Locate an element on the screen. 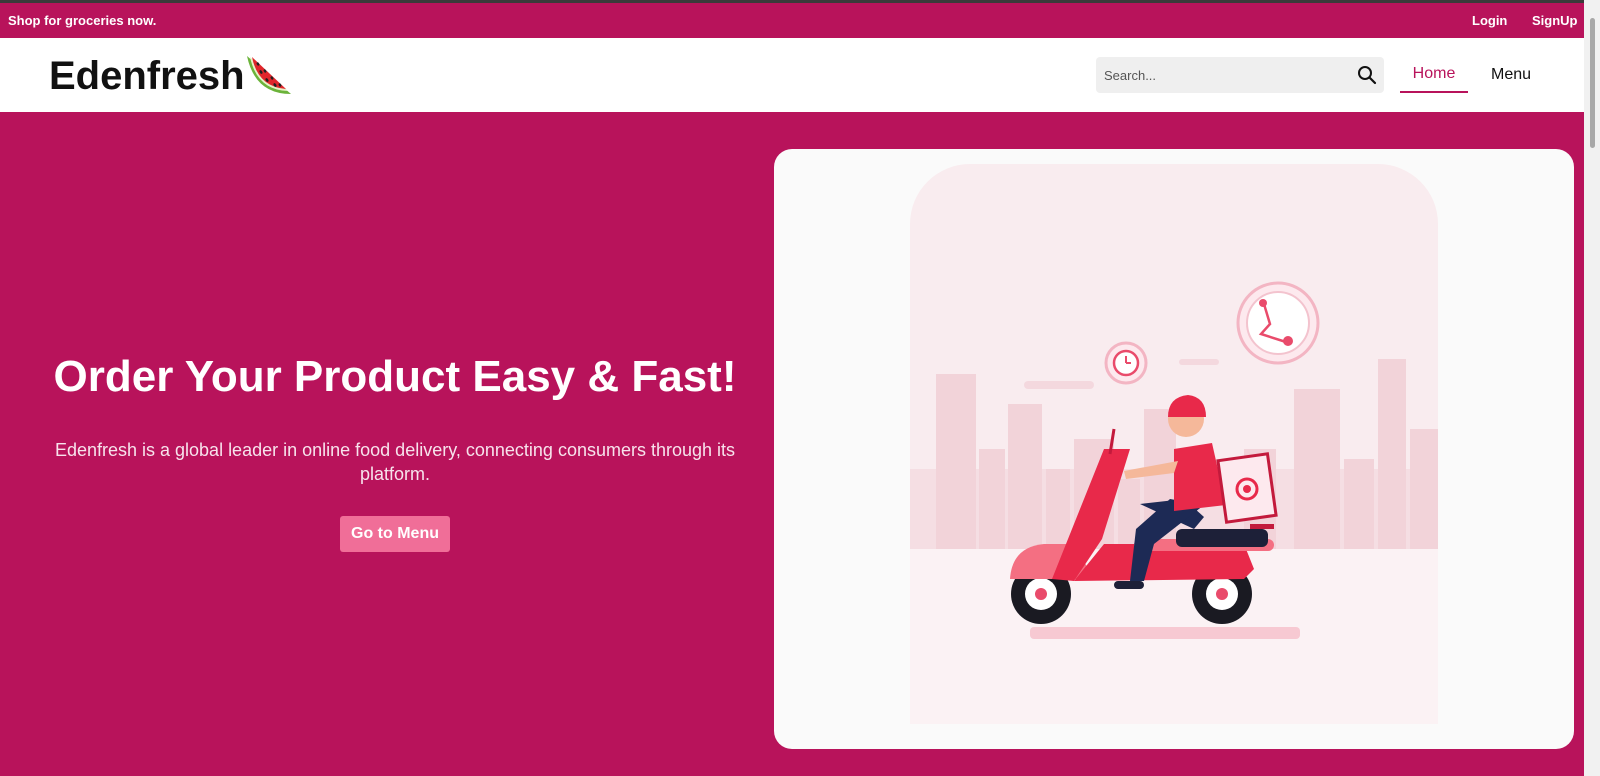 The image size is (1600, 776). hero-title: Order Your Product Easy & Fast! is located at coordinates (395, 376).